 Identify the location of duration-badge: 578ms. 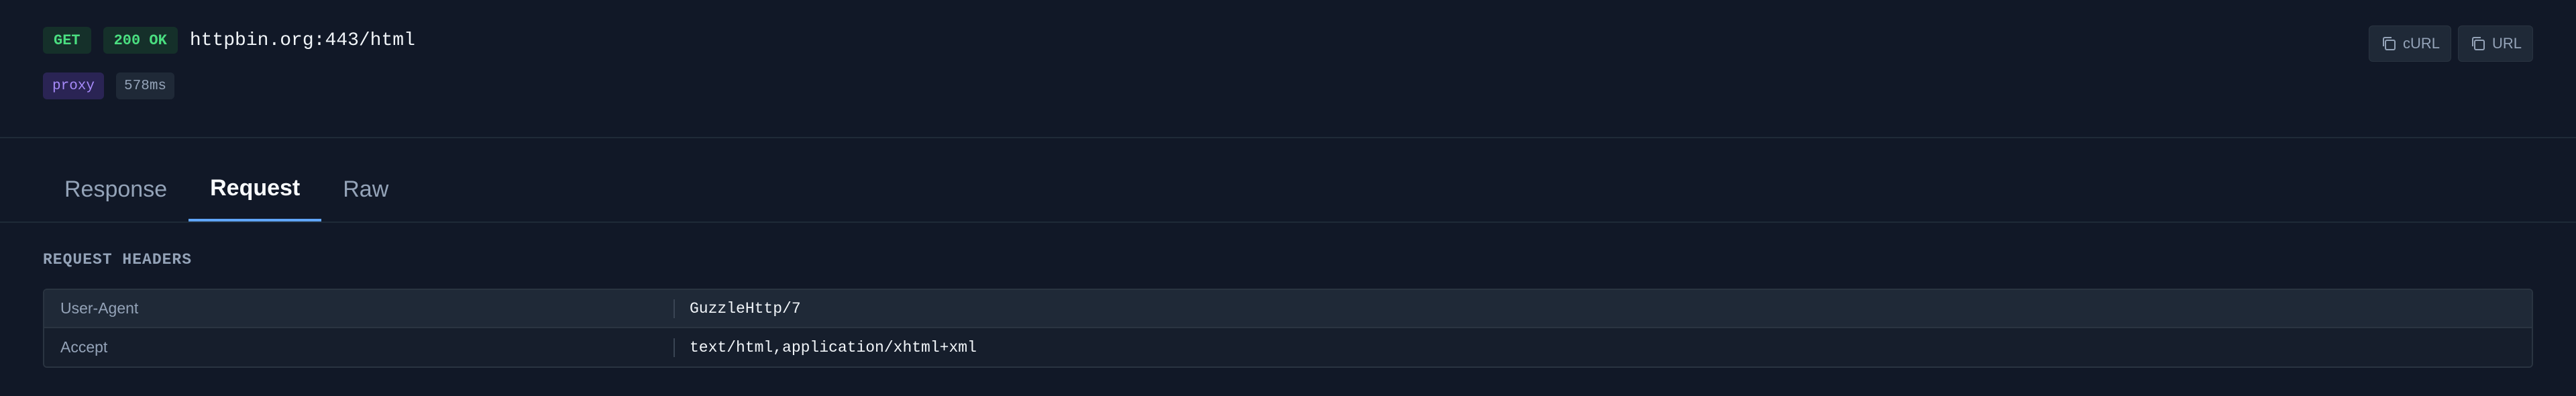
(145, 85).